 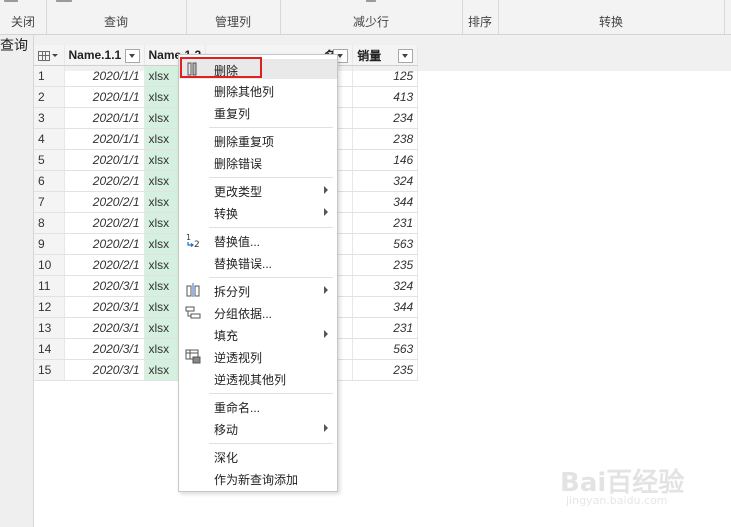 I want to click on menu-item-split-column: 拆分列, so click(x=258, y=290).